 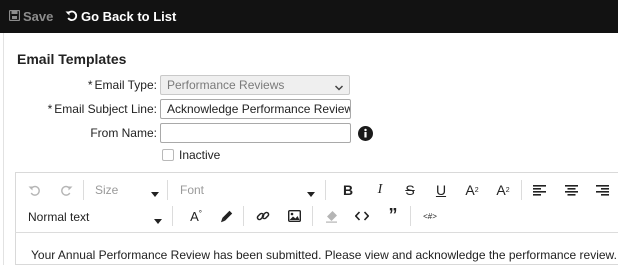 What do you see at coordinates (430, 216) in the screenshot?
I see `placeholder-tag-icon: <#>` at bounding box center [430, 216].